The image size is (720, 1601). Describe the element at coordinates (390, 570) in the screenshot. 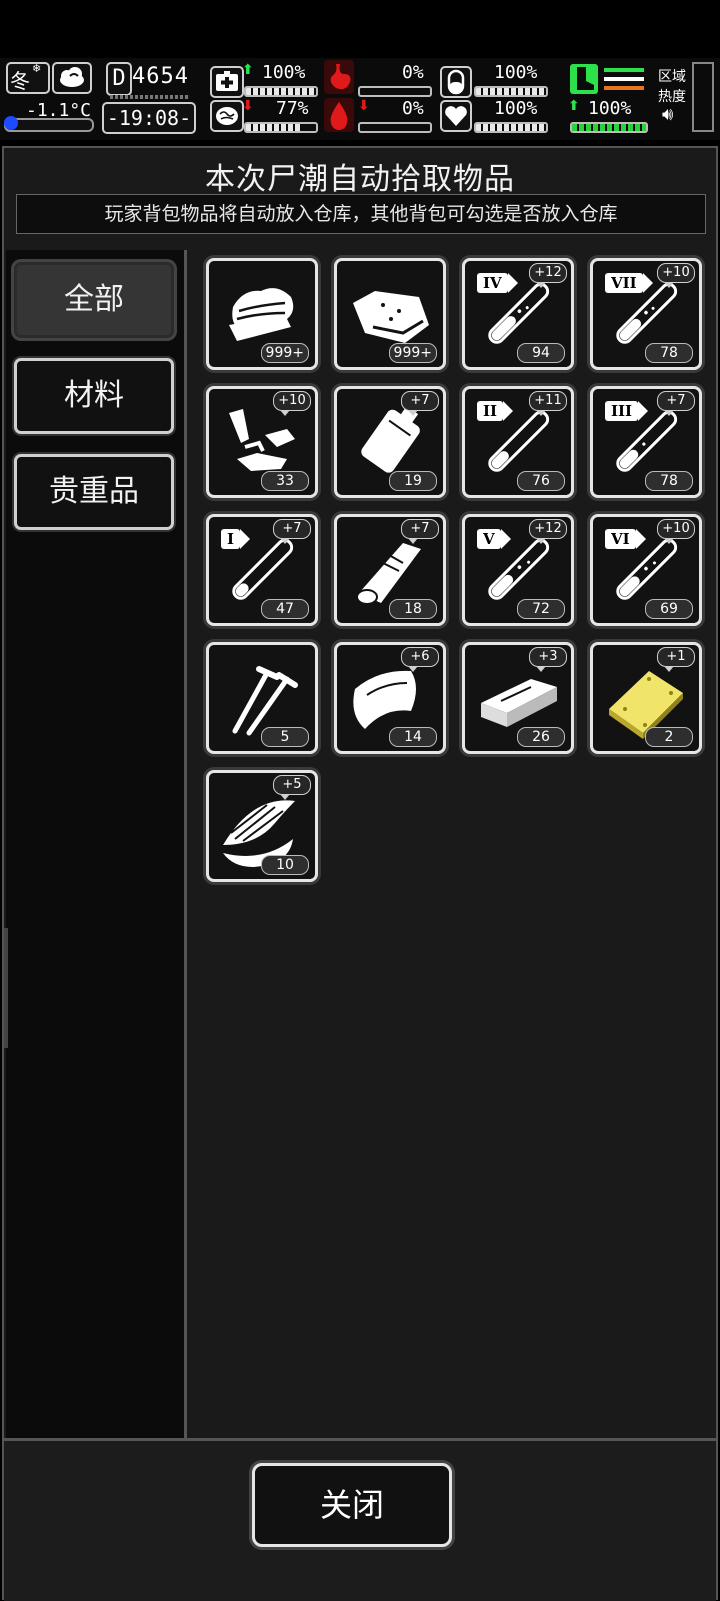

I see `item-bandage-roll: +7 18` at that location.